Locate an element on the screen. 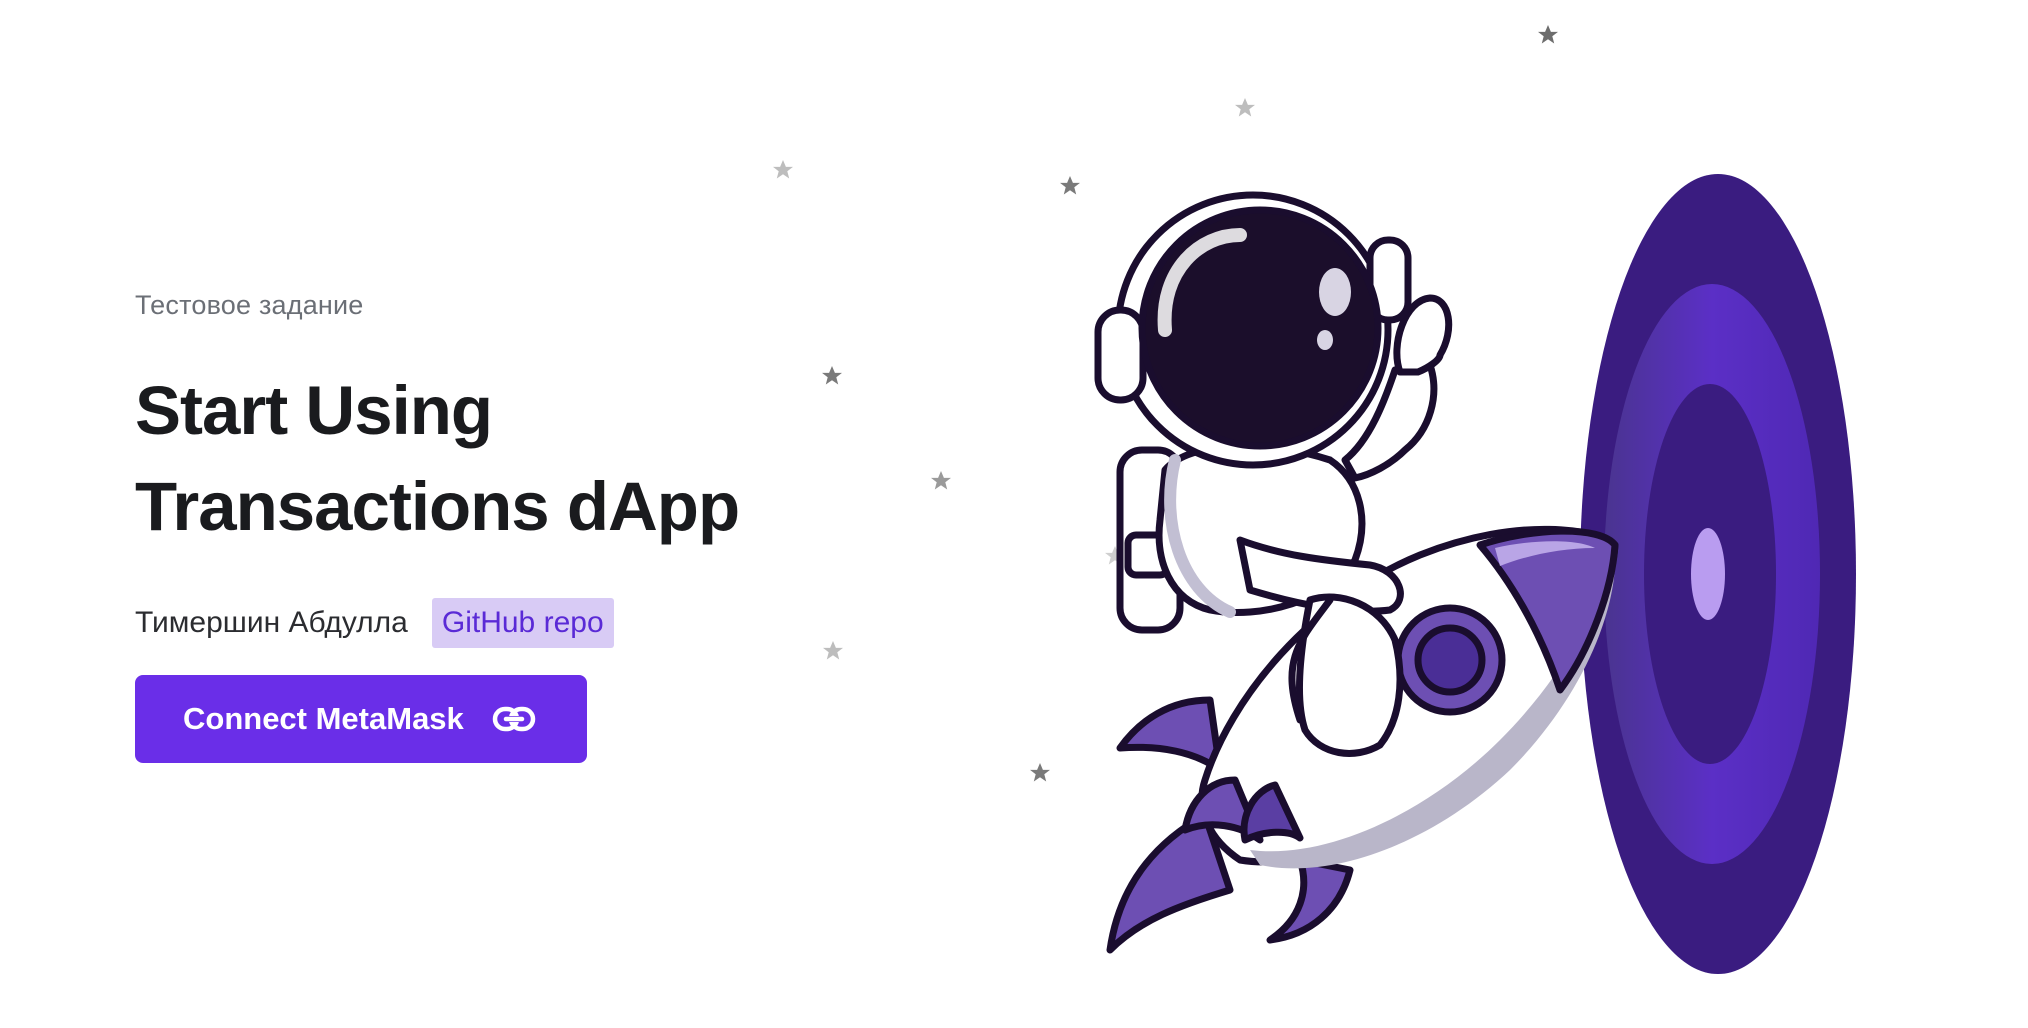  page-title-line-2: Transactions dApp is located at coordinates (437, 506).